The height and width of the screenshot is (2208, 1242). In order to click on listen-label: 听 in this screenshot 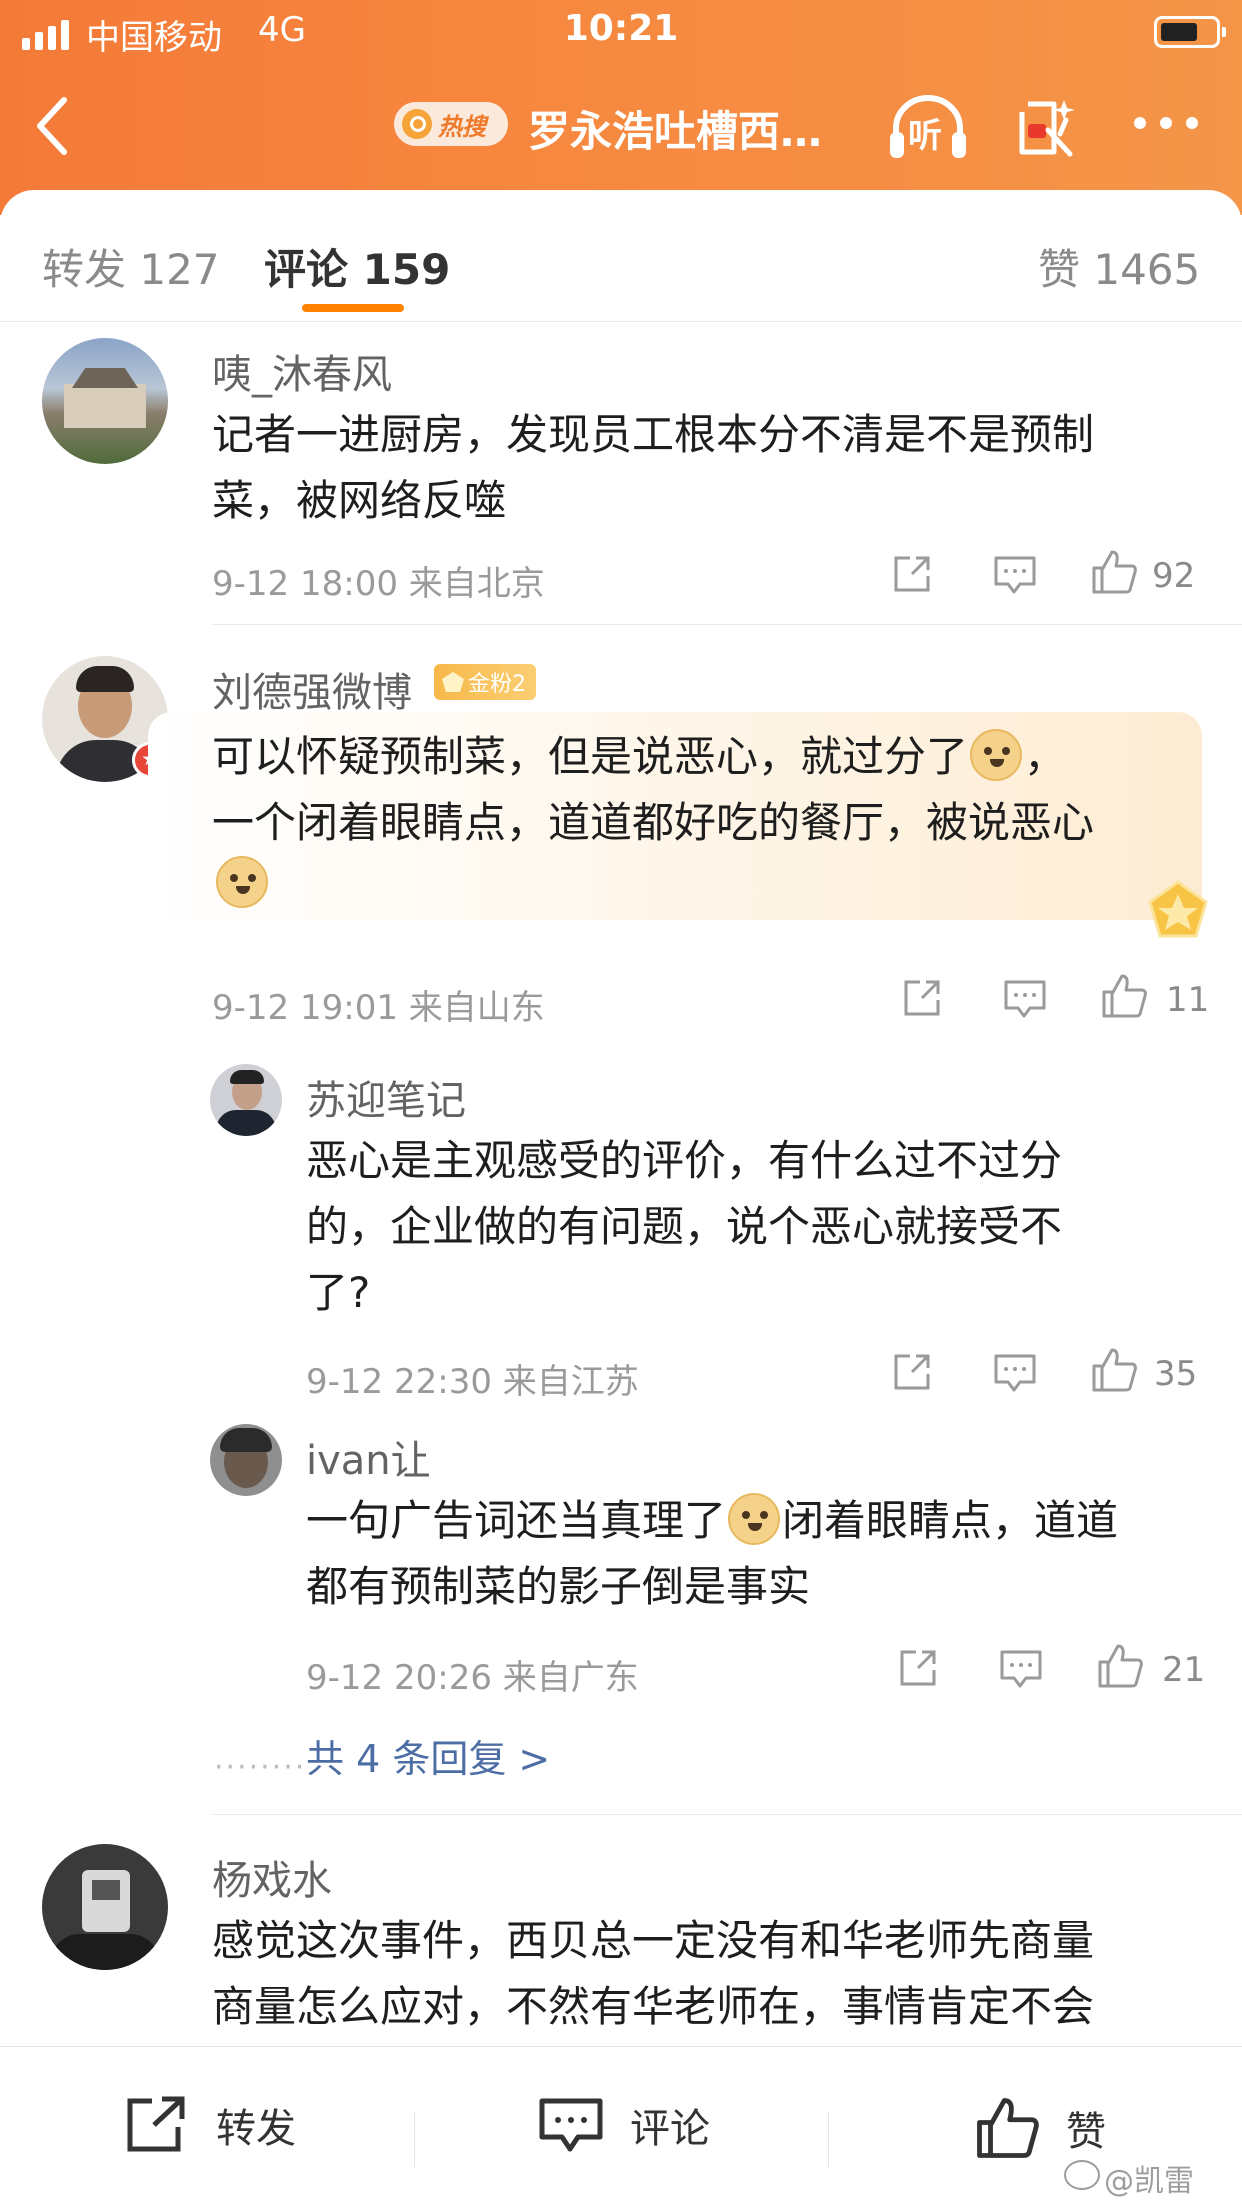, I will do `click(925, 136)`.